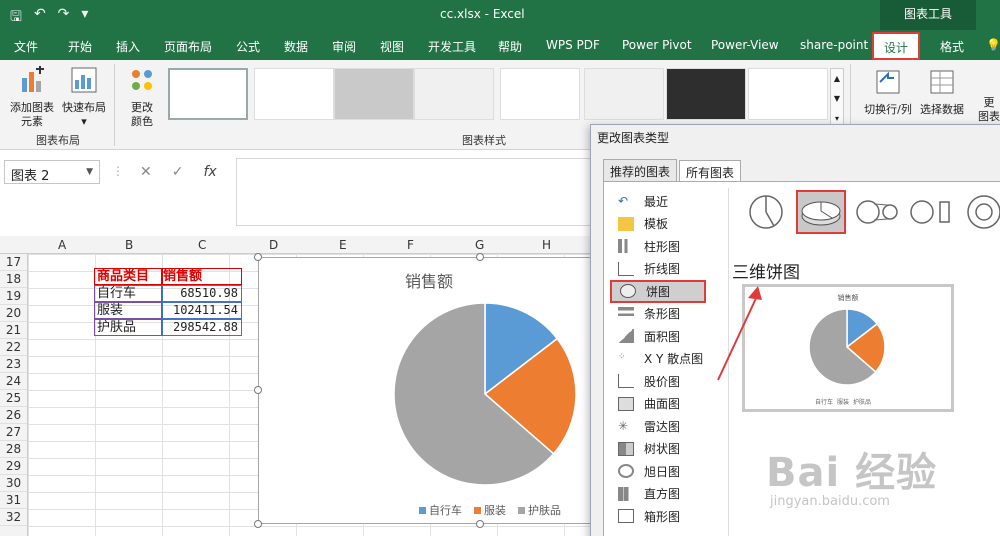 This screenshot has height=536, width=1000. What do you see at coordinates (834, 45) in the screenshot?
I see `tab-share-point: share-point` at bounding box center [834, 45].